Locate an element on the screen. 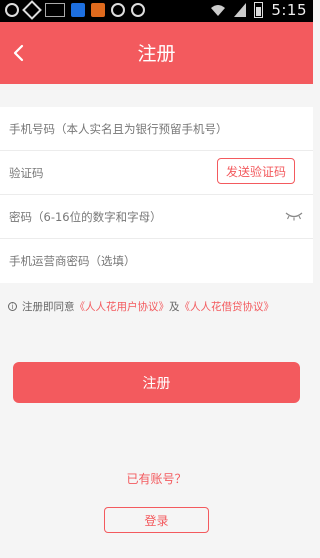 The width and height of the screenshot is (320, 558). loan-agreement-link: 《人人花借贷协议》 is located at coordinates (227, 306).